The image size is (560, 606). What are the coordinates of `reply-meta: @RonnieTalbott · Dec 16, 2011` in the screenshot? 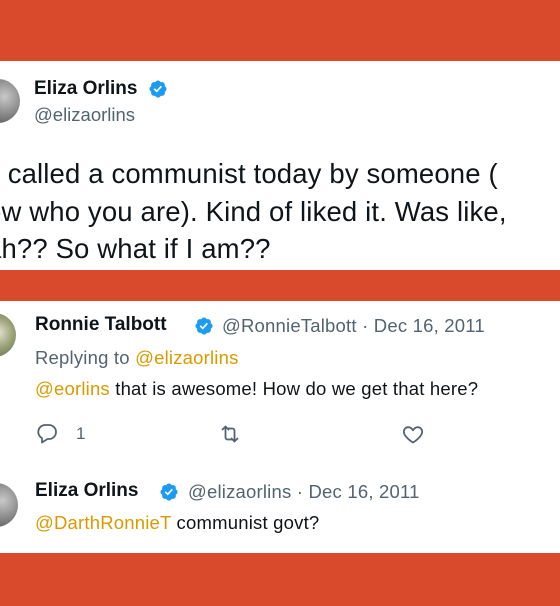 It's located at (353, 326).